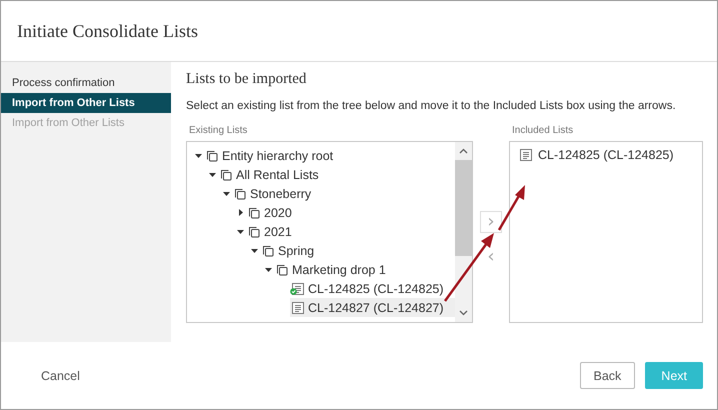  Describe the element at coordinates (247, 79) in the screenshot. I see `section-heading: Lists to be imported` at that location.